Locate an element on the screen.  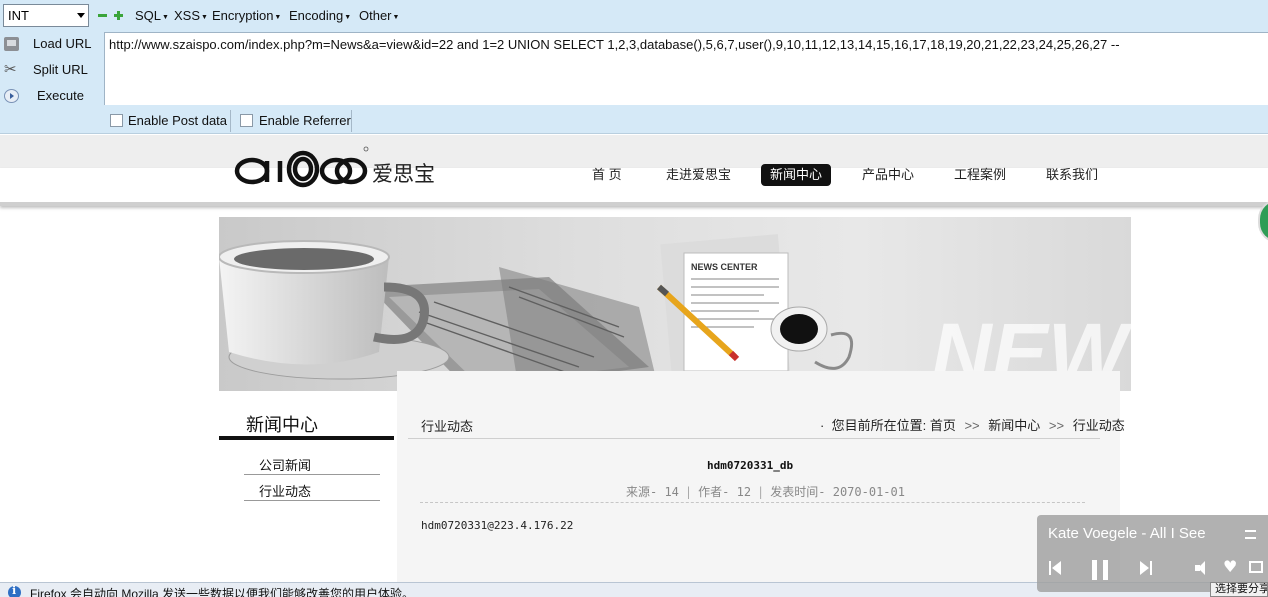
nav-home: 首 页 is located at coordinates (607, 175).